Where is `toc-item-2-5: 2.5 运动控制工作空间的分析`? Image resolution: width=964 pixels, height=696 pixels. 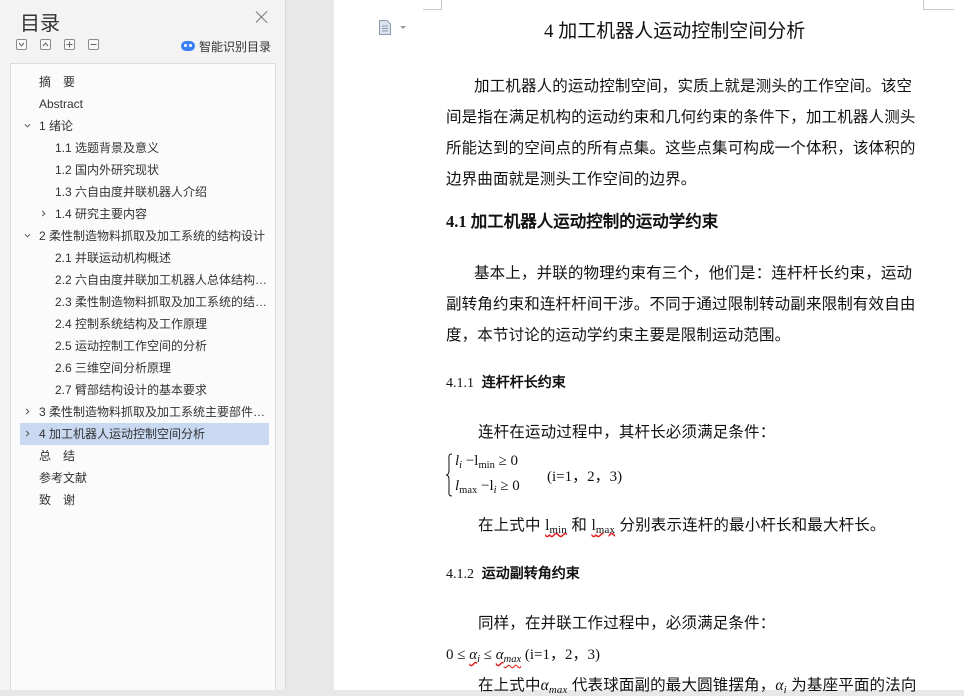 toc-item-2-5: 2.5 运动控制工作空间的分析 is located at coordinates (144, 346).